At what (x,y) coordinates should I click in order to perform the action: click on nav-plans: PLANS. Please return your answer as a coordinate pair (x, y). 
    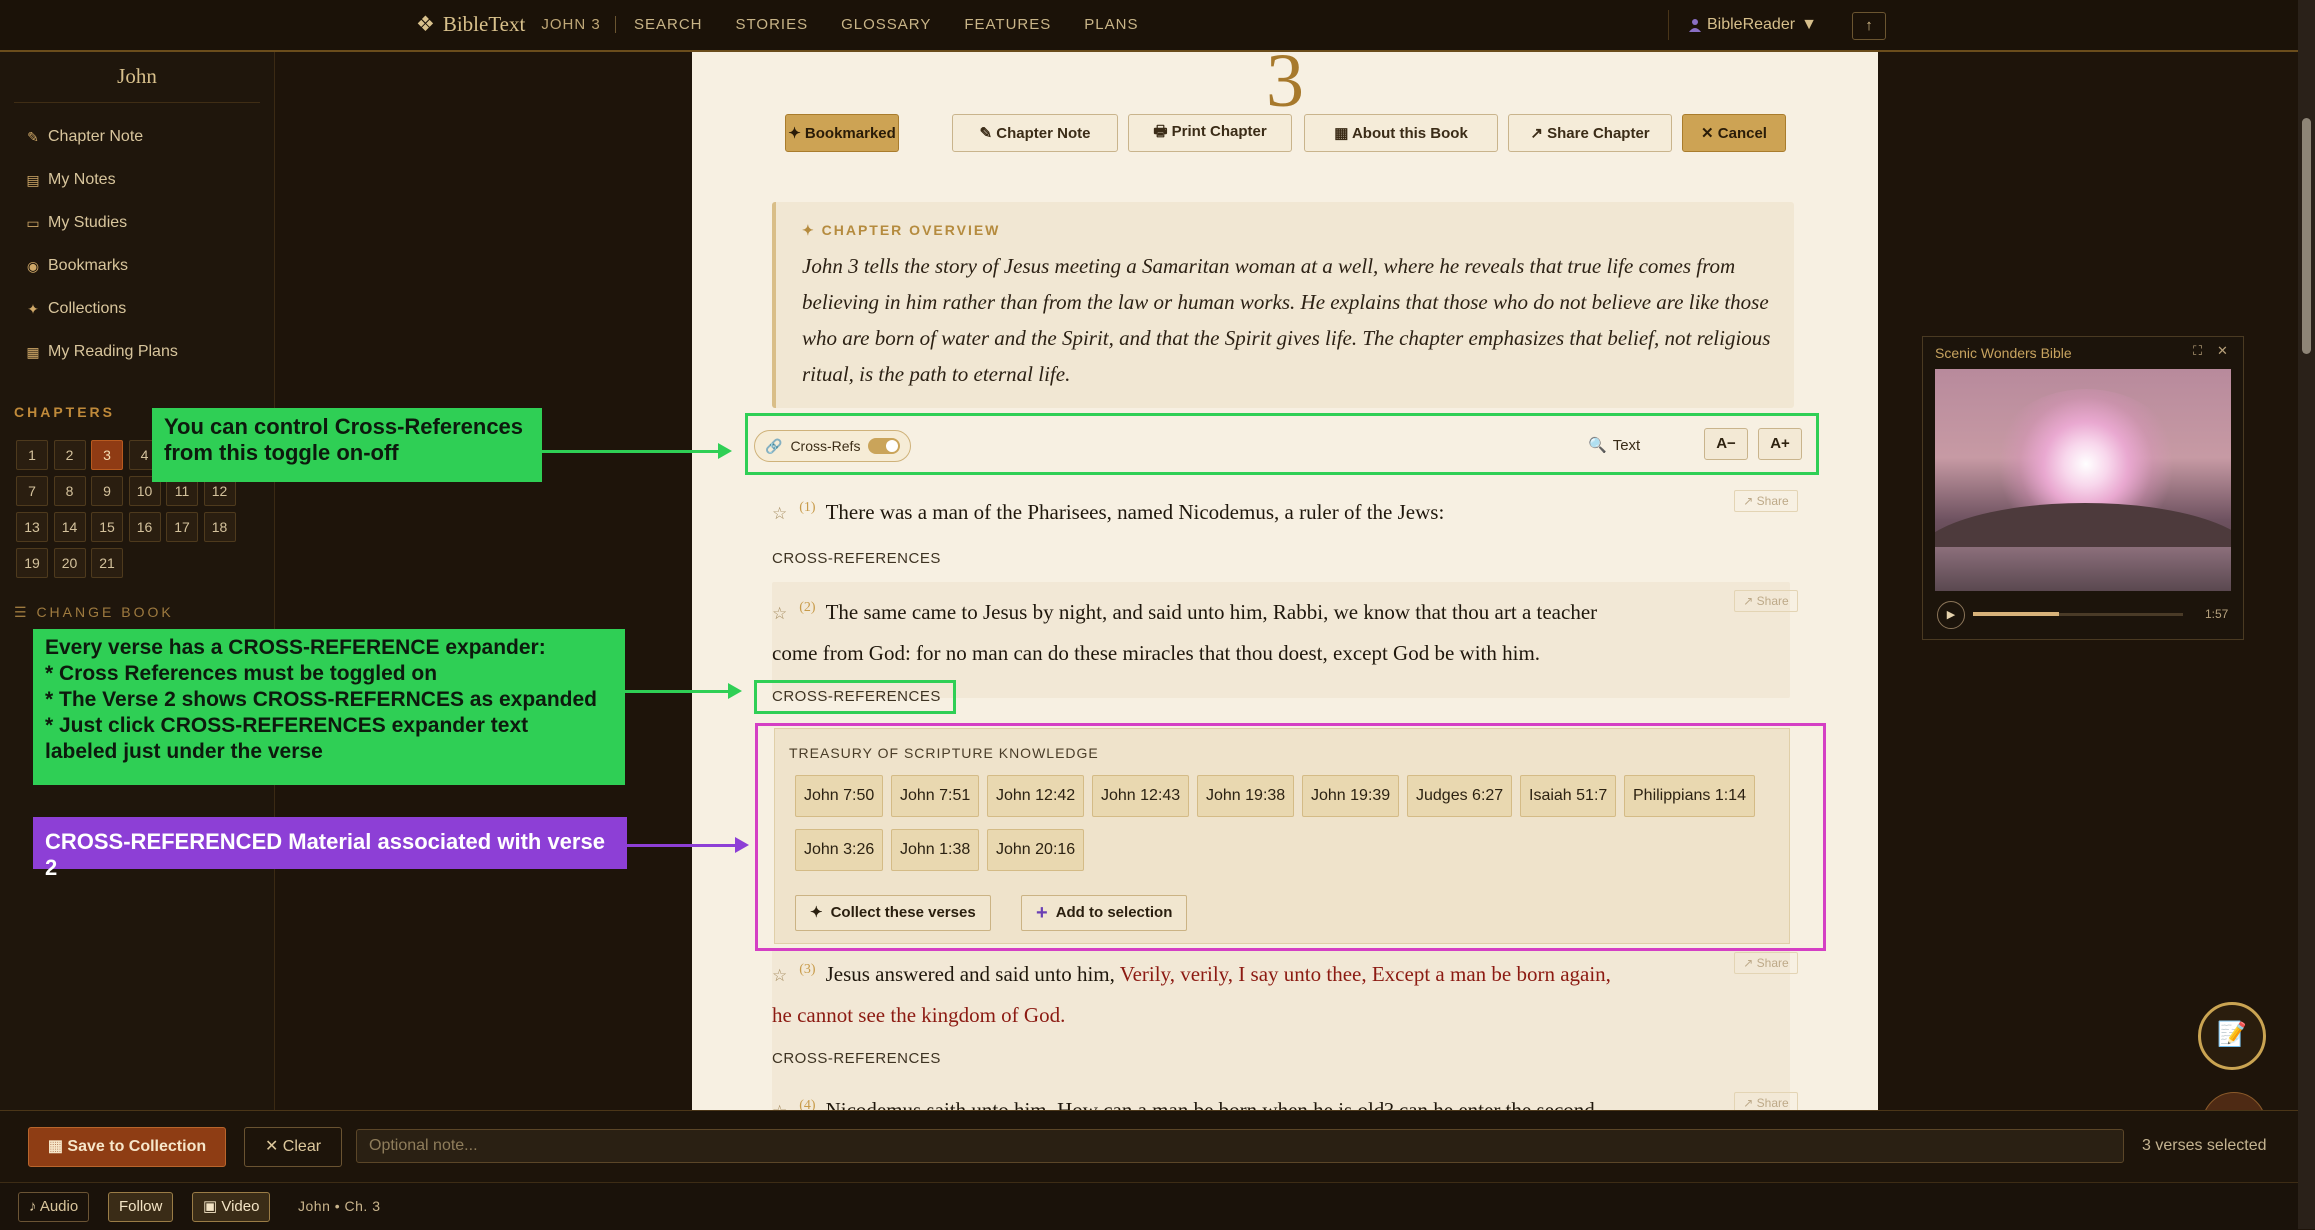
    Looking at the image, I should click on (1111, 24).